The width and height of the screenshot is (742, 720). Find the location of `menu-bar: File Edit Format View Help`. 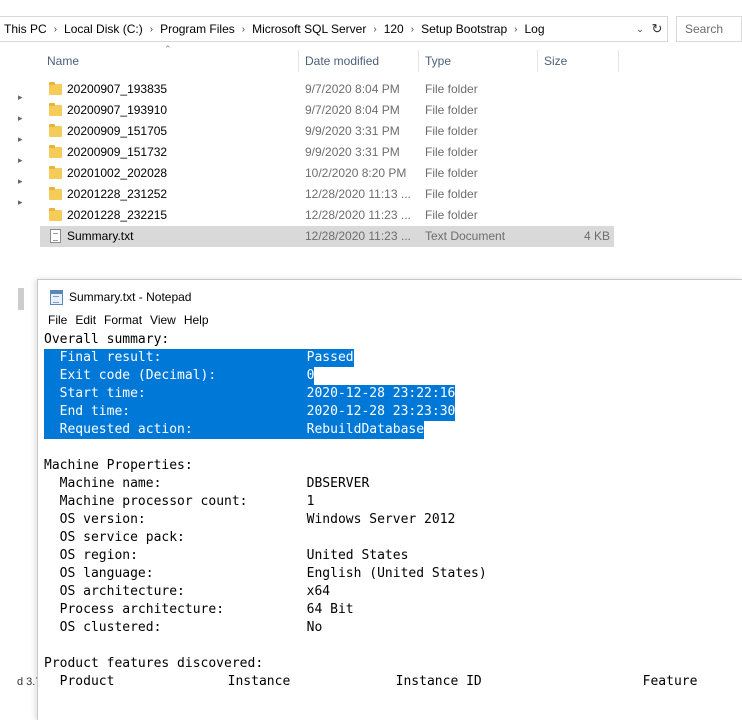

menu-bar: File Edit Format View Help is located at coordinates (132, 320).